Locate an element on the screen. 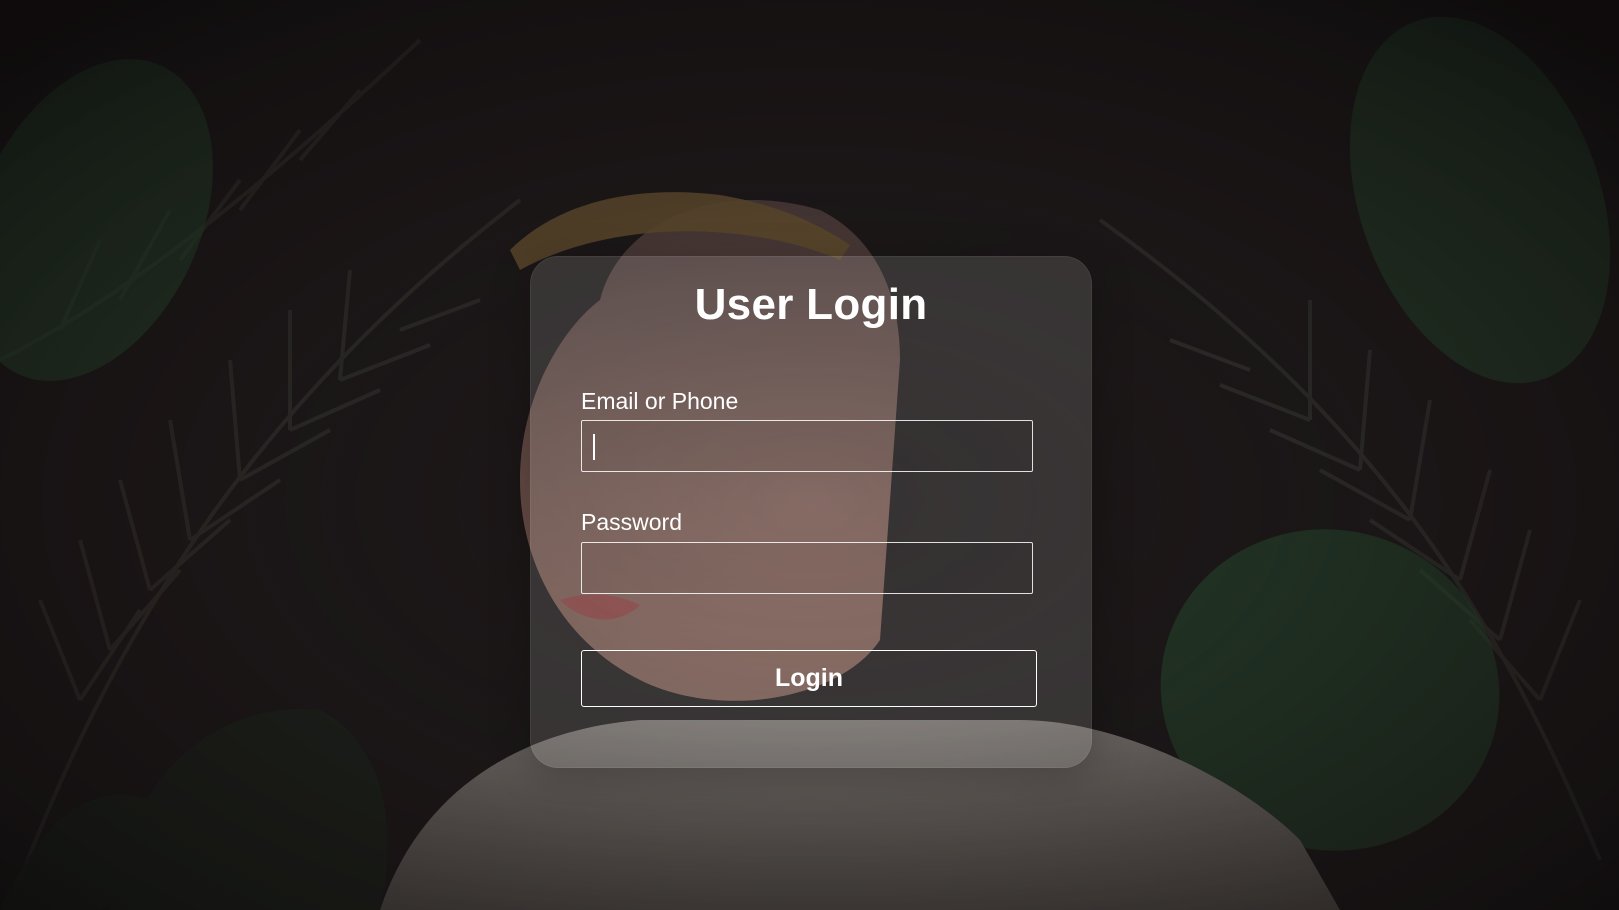  login-button: Login is located at coordinates (809, 678).